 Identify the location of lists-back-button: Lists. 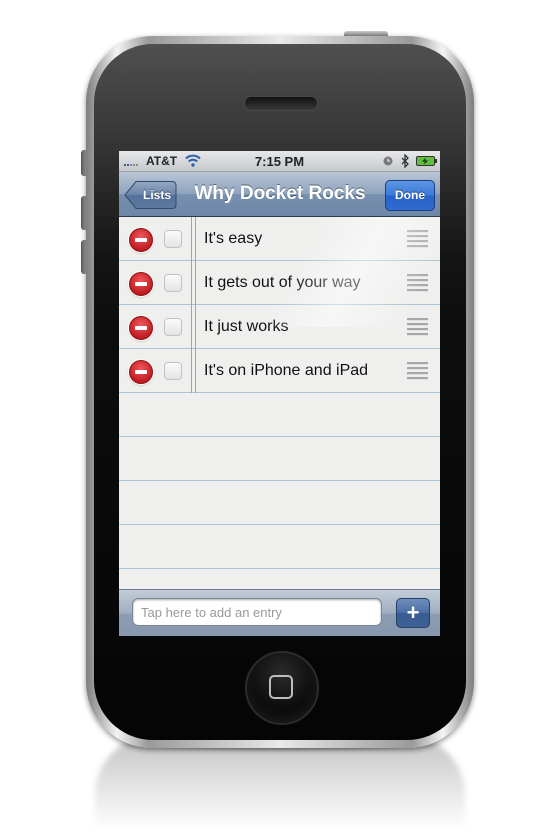
(150, 195).